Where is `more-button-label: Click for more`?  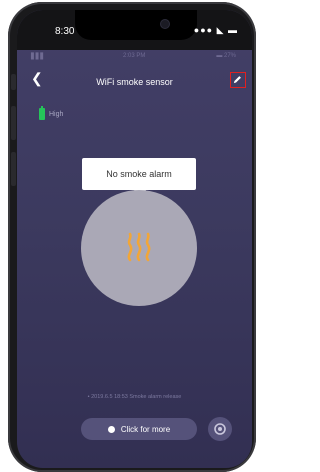
more-button-label: Click for more is located at coordinates (145, 429).